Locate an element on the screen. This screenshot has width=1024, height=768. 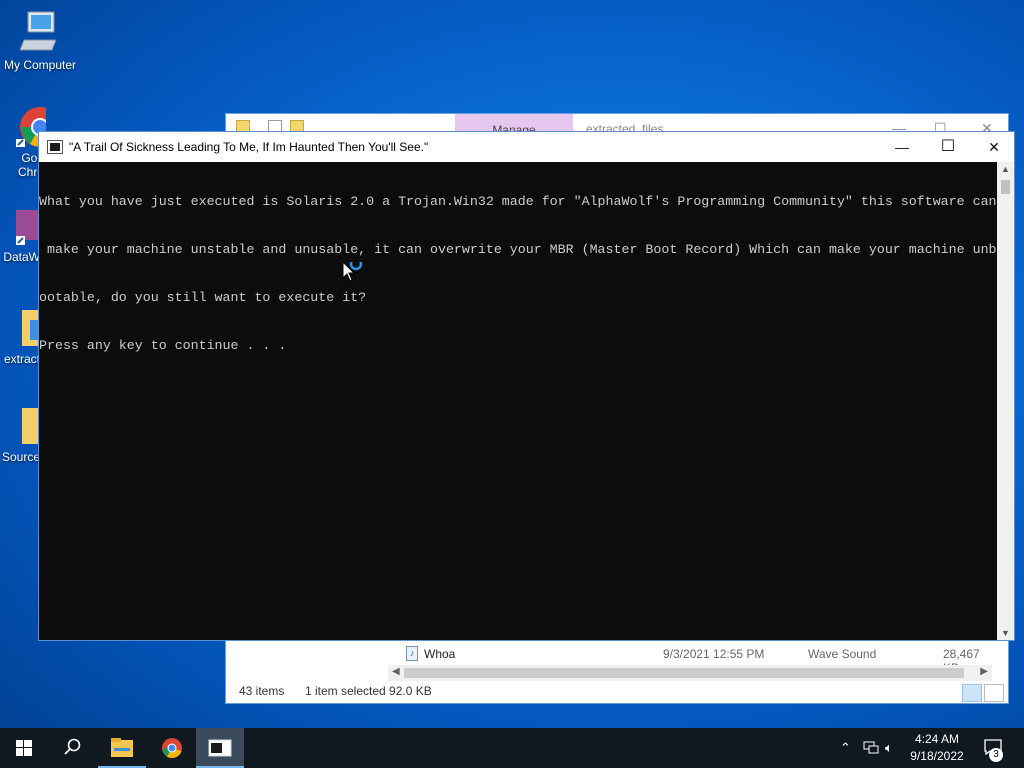
search-icon is located at coordinates (72, 746).